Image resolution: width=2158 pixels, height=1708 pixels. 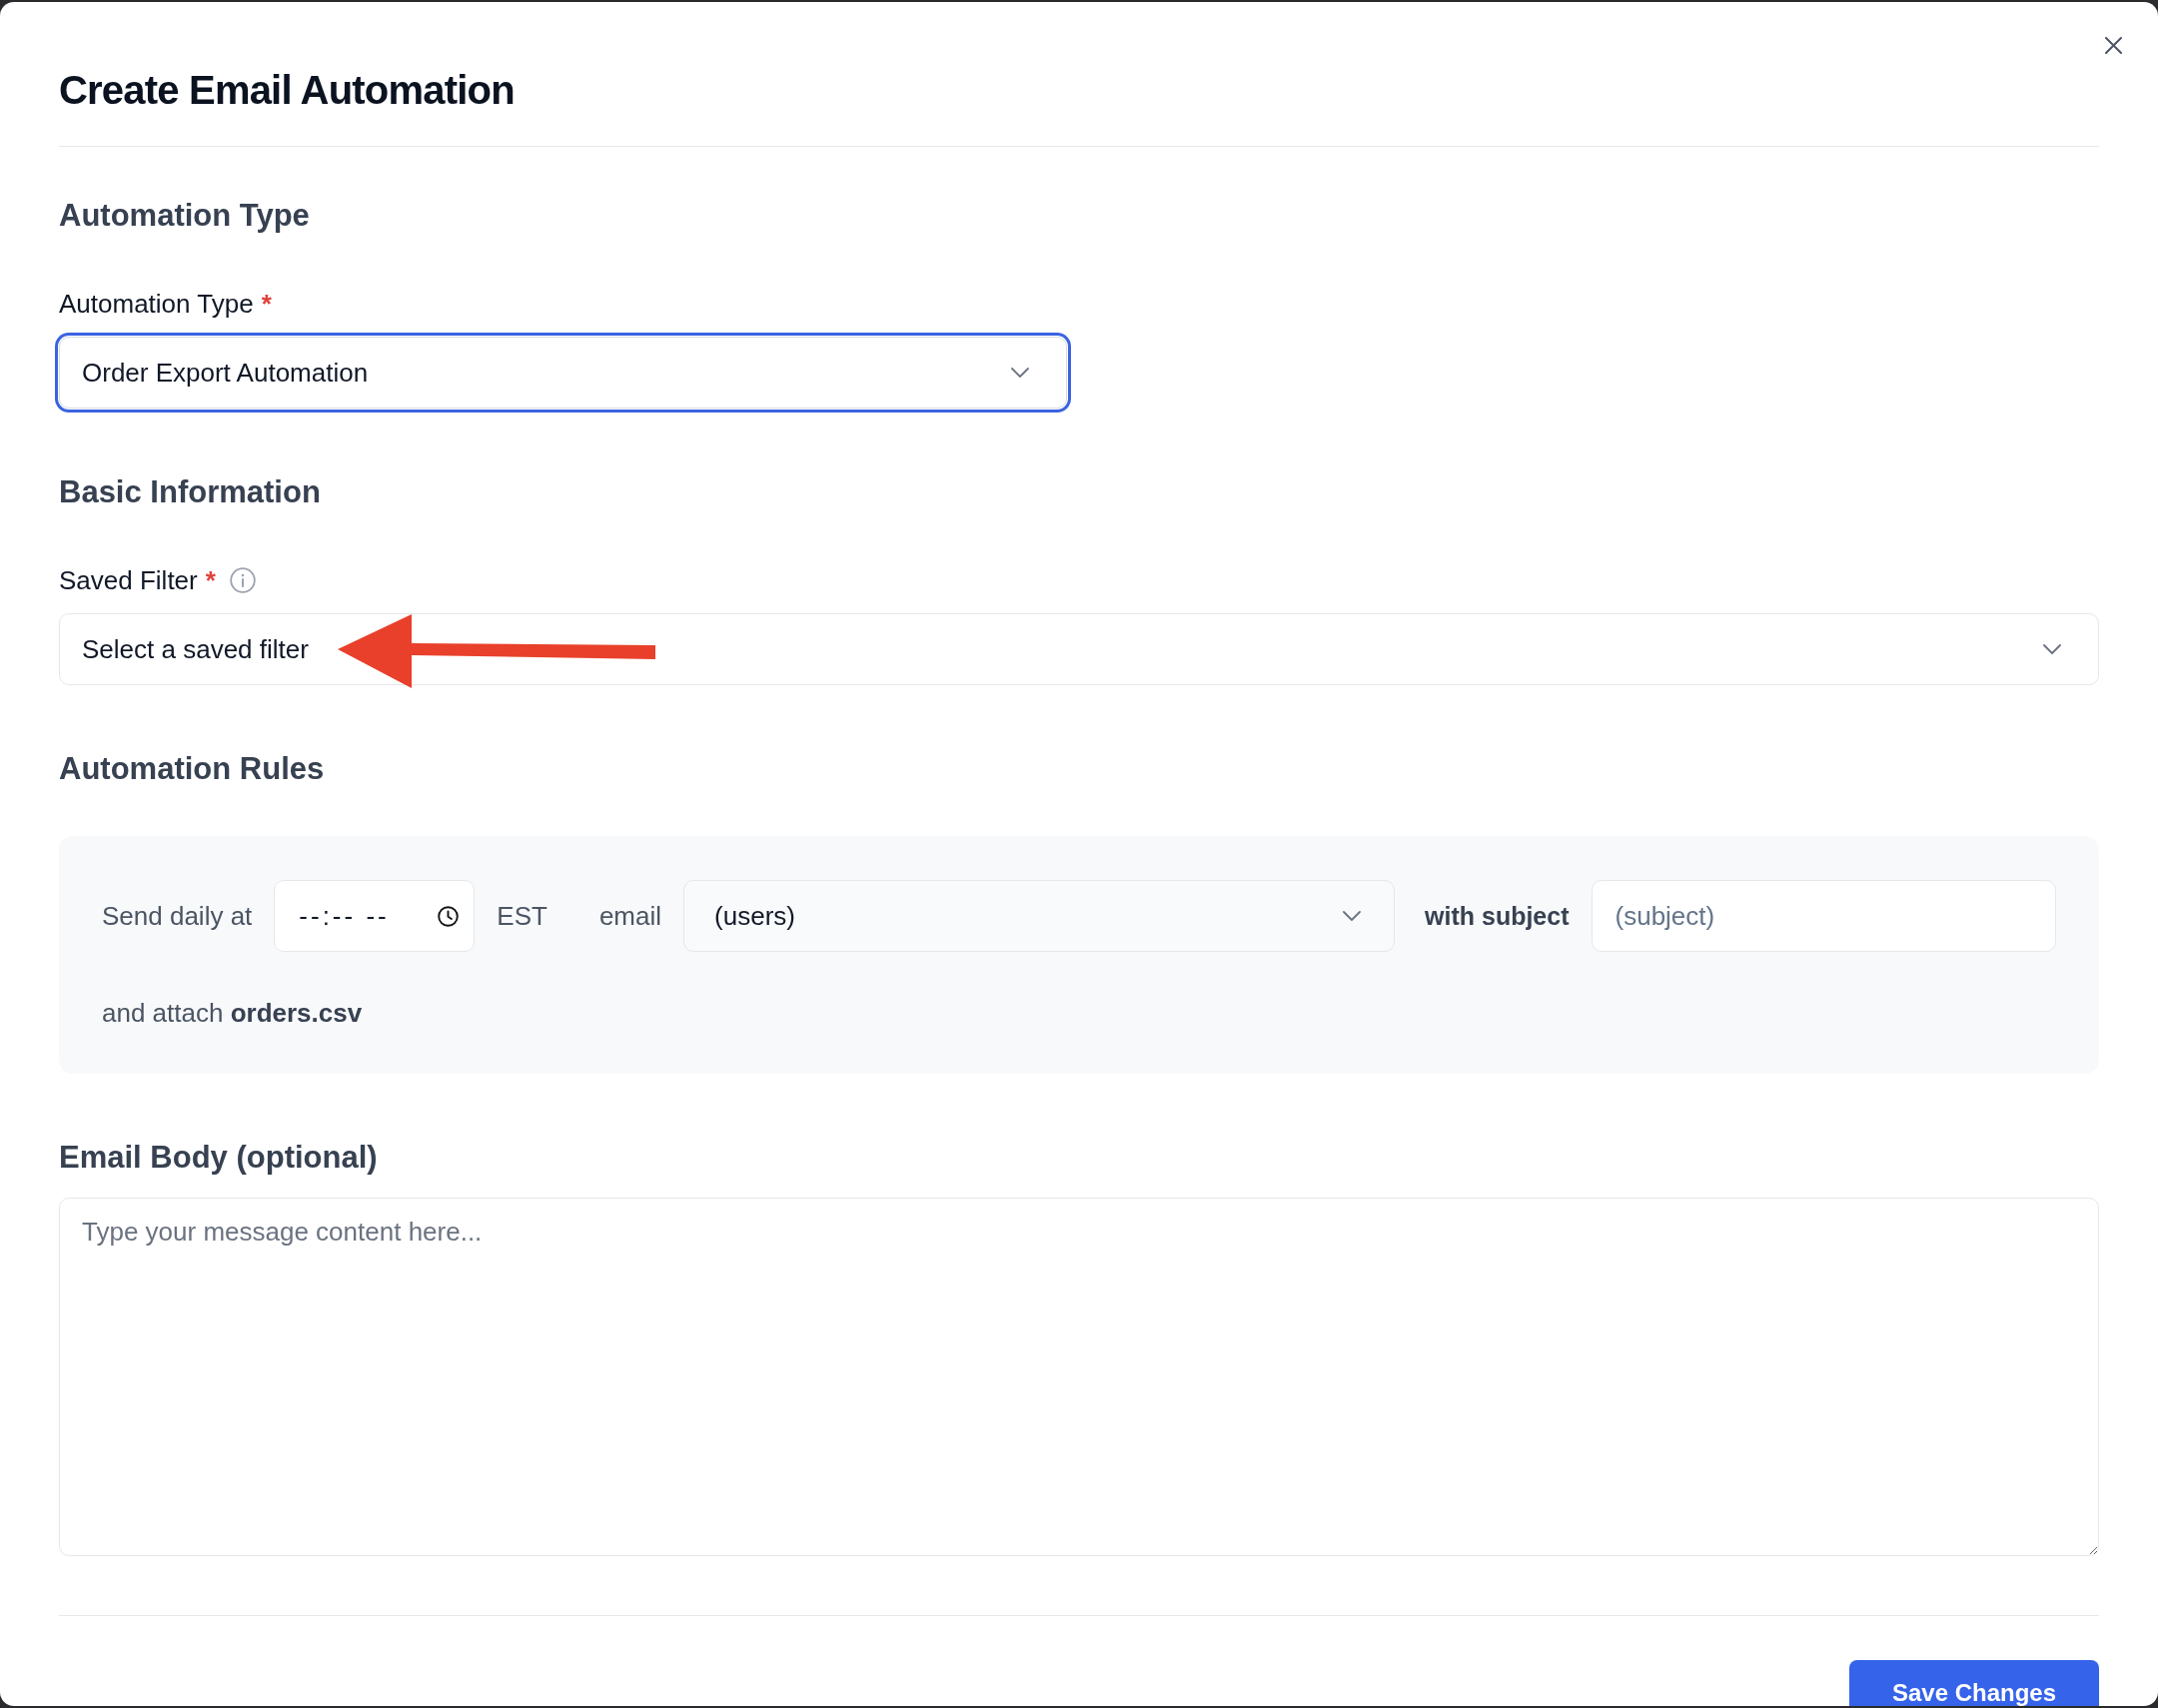 What do you see at coordinates (1079, 649) in the screenshot?
I see `saved-filter-select: Select a saved filter` at bounding box center [1079, 649].